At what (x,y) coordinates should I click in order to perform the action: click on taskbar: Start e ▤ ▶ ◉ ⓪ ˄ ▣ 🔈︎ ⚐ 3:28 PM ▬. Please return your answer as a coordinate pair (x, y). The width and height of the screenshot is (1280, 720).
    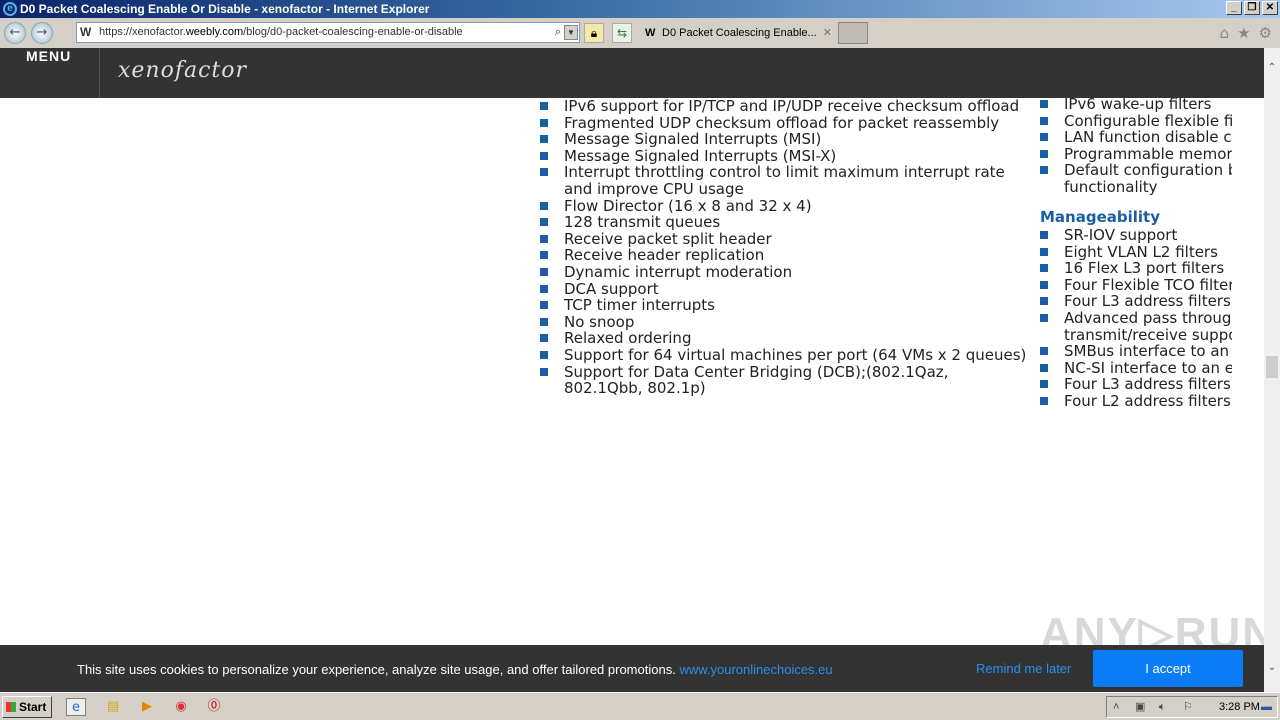
    Looking at the image, I should click on (640, 706).